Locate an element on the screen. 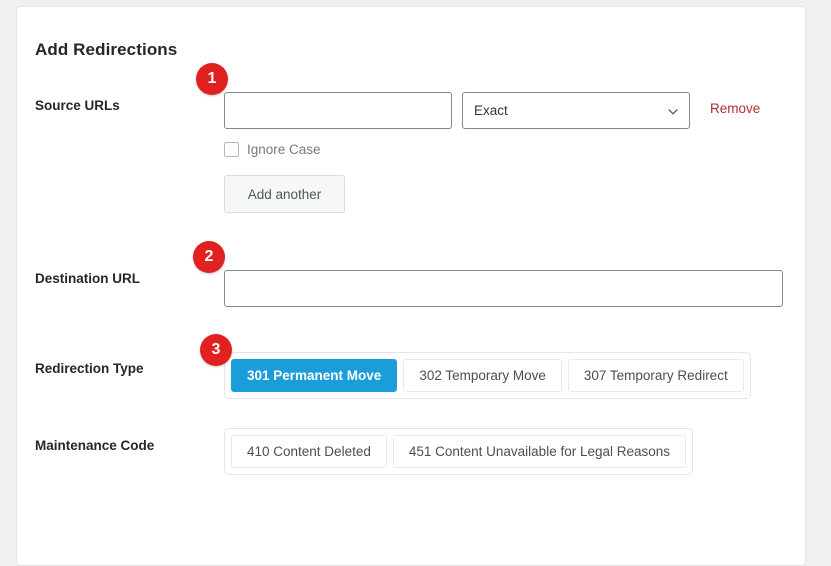 The image size is (831, 566). source-urls-label: Source URLs is located at coordinates (77, 105).